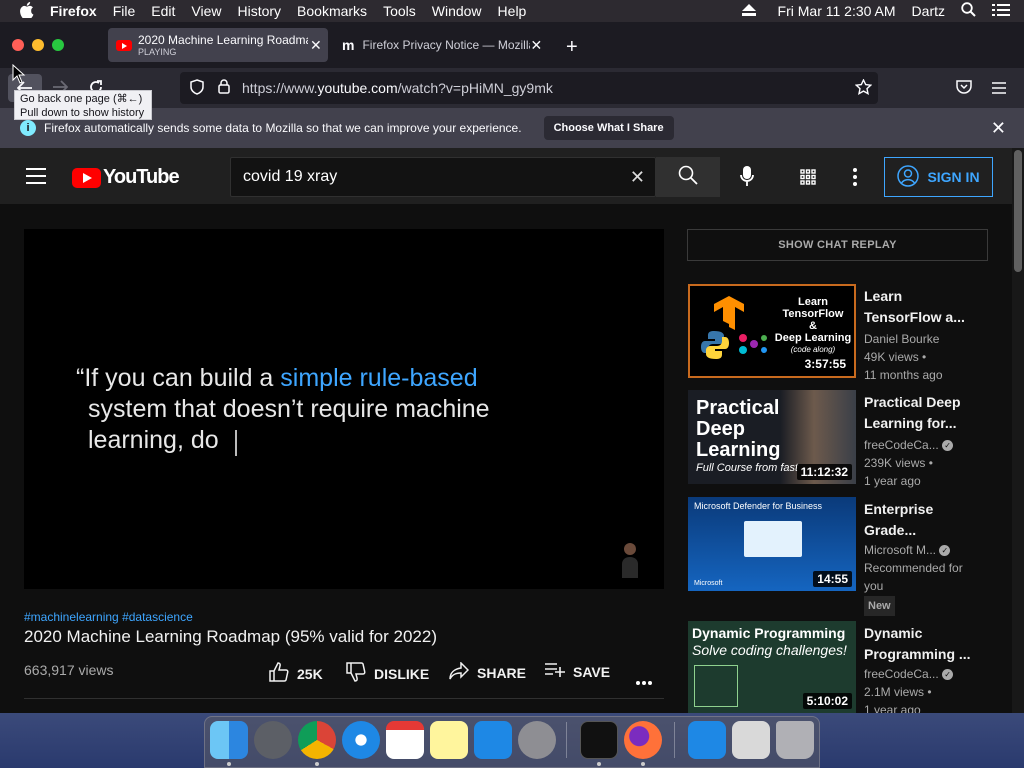 This screenshot has width=1024, height=768. What do you see at coordinates (928, 11) in the screenshot?
I see `menubar-user: Dartz` at bounding box center [928, 11].